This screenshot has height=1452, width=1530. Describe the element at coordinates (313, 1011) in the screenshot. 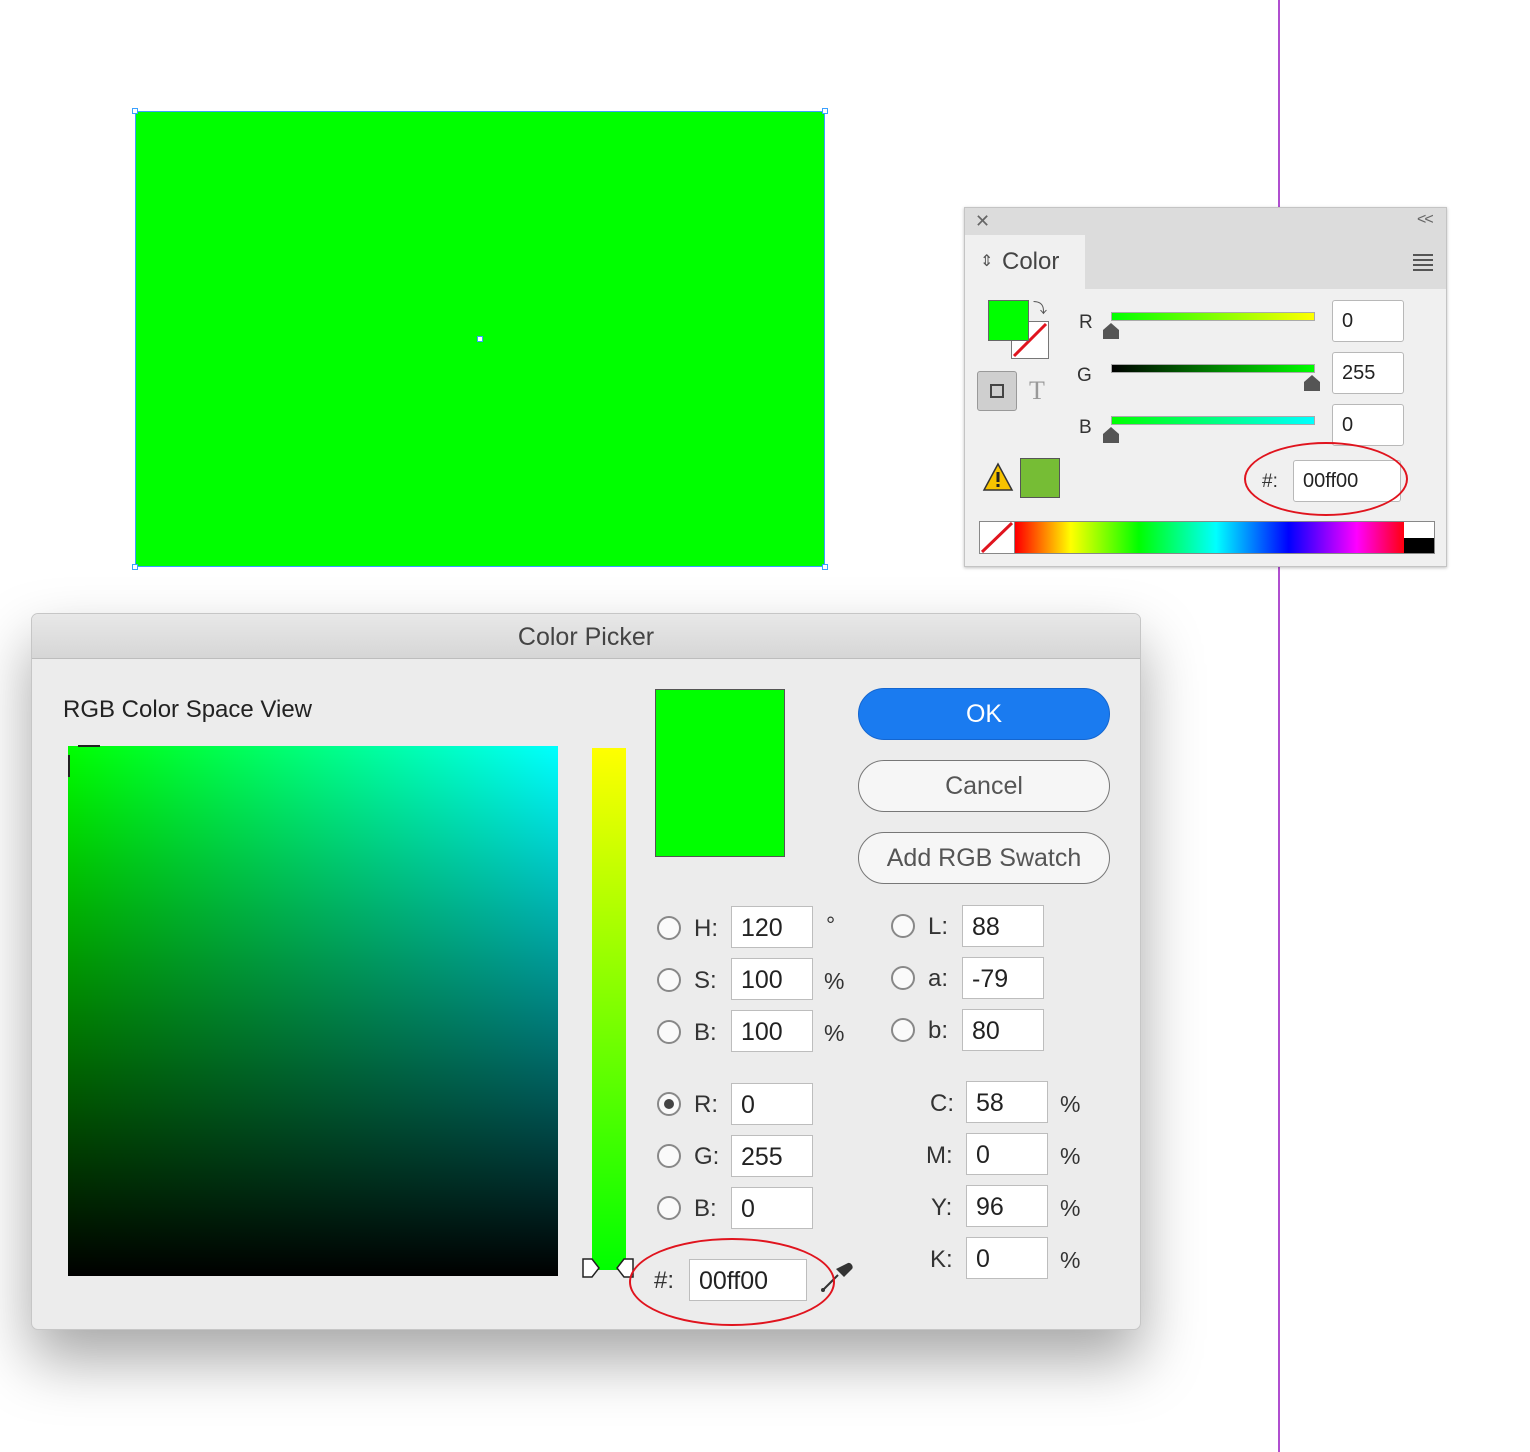

I see `color-field` at that location.